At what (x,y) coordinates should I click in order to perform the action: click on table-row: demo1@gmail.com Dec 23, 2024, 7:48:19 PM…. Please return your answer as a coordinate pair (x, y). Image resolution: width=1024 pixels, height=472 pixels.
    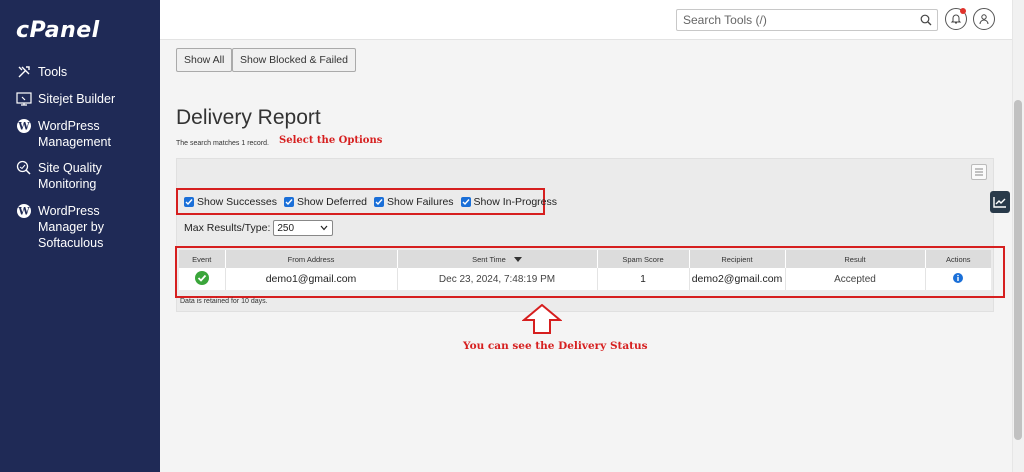
    Looking at the image, I should click on (585, 279).